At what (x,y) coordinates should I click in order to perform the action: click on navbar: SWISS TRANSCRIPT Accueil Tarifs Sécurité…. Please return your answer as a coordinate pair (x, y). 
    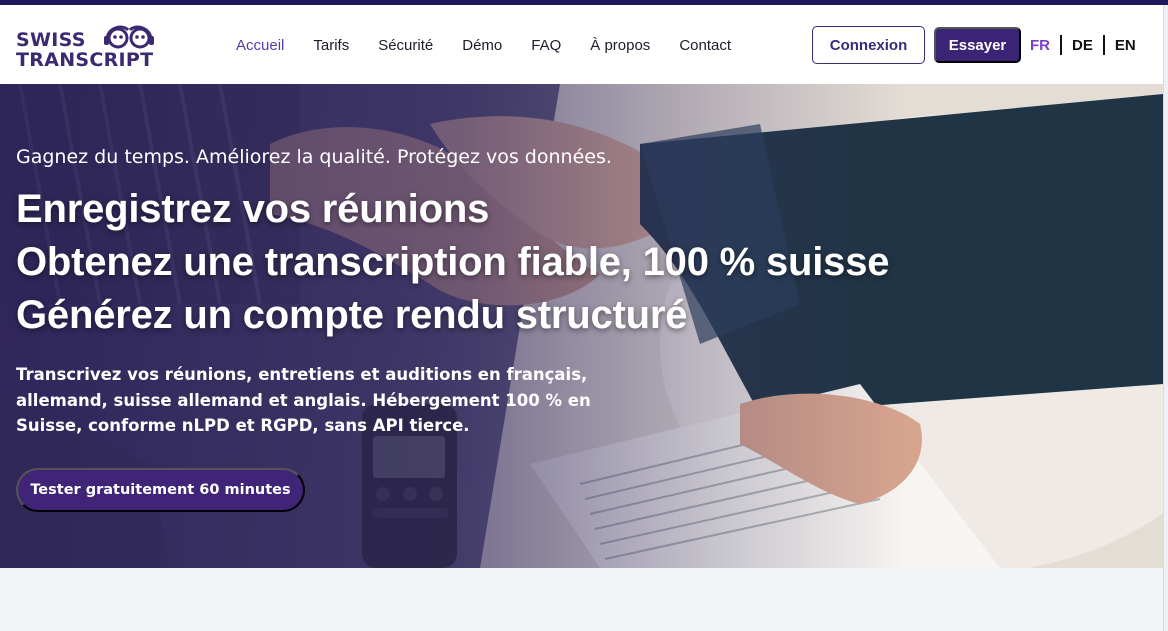
    Looking at the image, I should click on (581, 44).